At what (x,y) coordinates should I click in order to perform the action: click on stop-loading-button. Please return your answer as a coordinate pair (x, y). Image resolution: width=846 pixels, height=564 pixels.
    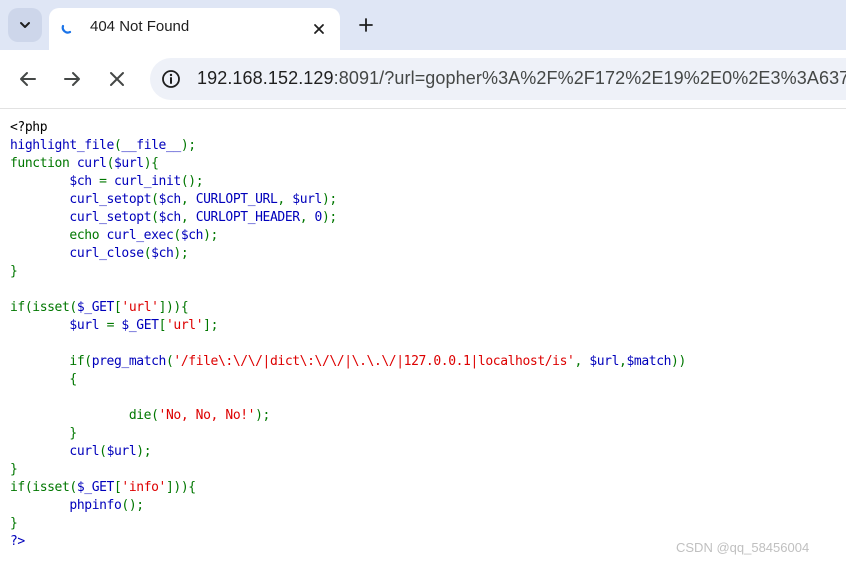
    Looking at the image, I should click on (117, 79).